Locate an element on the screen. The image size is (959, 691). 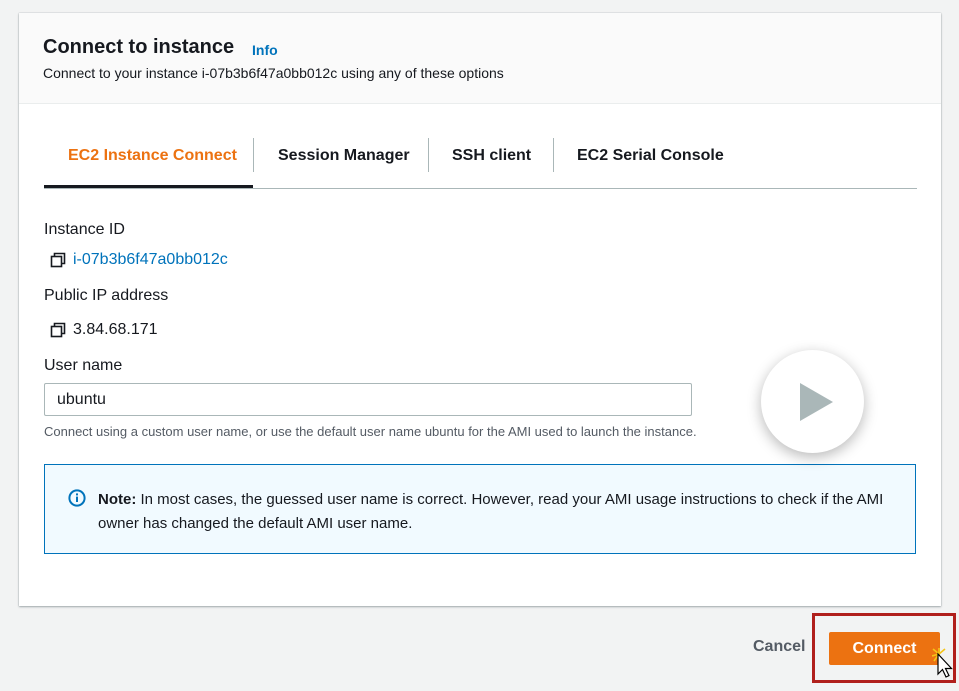
public-ip-row: 3.84.68.171 is located at coordinates (104, 330).